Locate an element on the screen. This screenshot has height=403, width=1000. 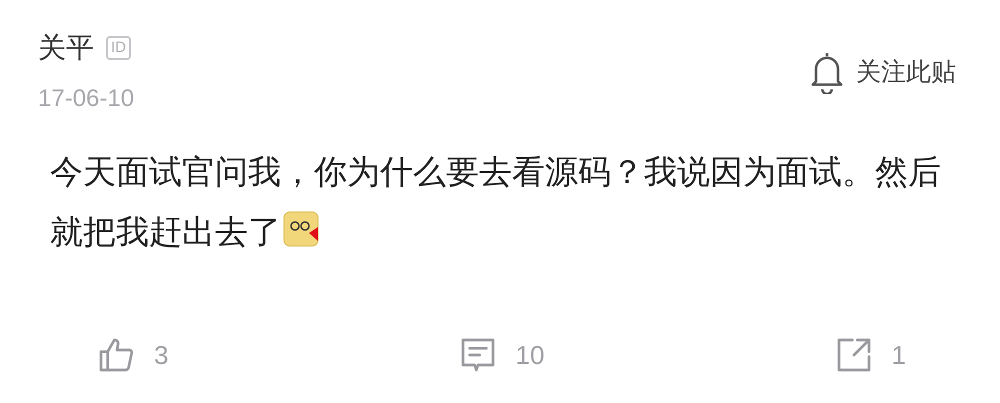
like-button: 3 is located at coordinates (132, 355).